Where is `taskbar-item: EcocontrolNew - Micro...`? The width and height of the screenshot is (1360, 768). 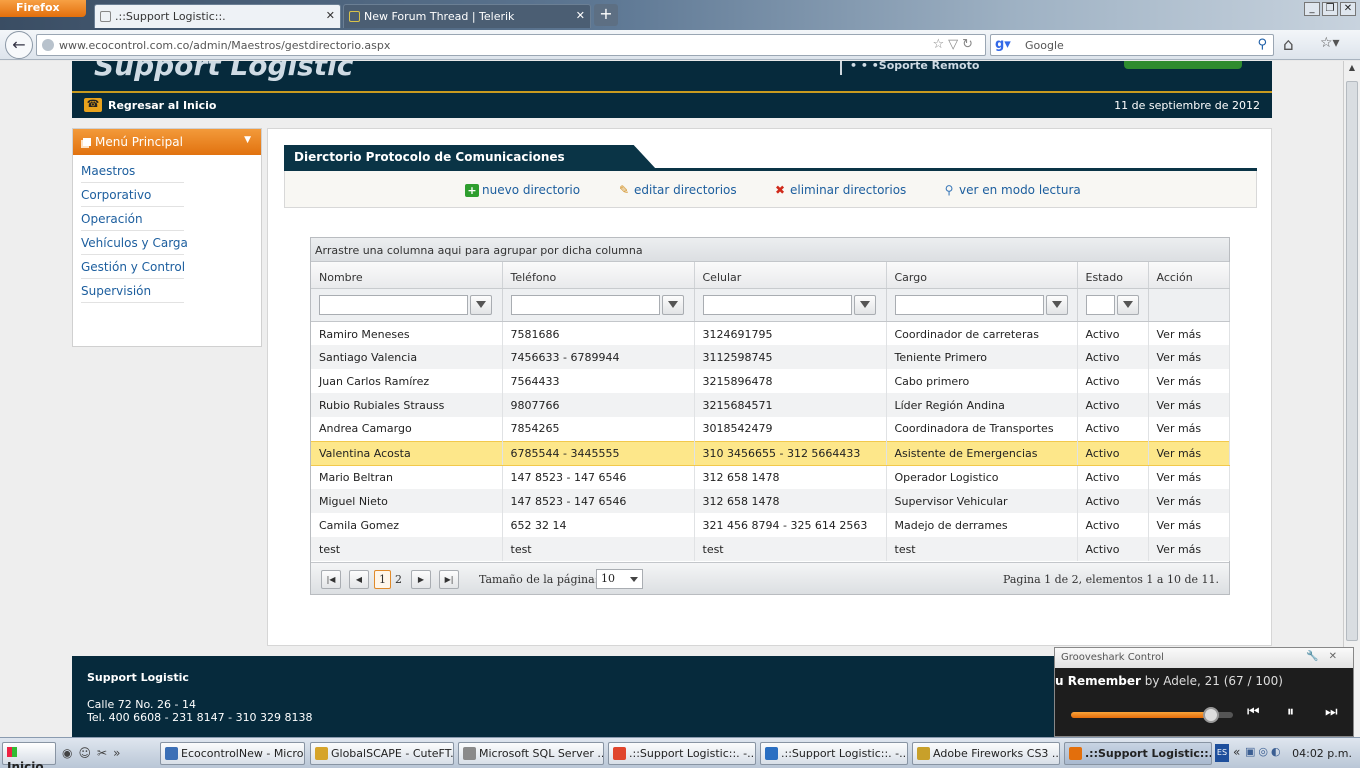
taskbar-item: EcocontrolNew - Micro... is located at coordinates (232, 753).